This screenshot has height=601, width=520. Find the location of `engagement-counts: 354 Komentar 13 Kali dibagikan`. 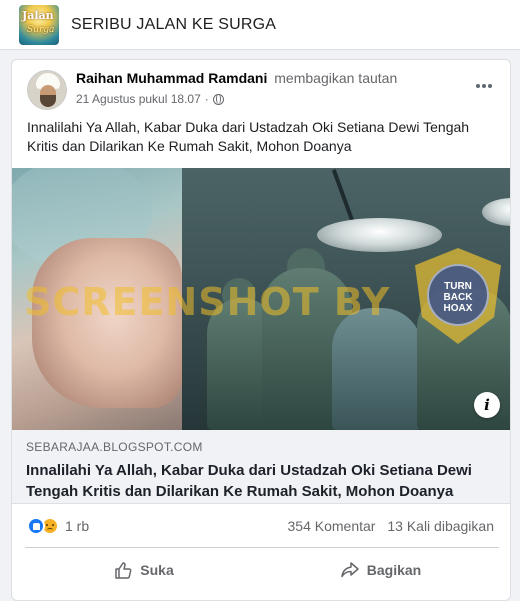

engagement-counts: 354 Komentar 13 Kali dibagikan is located at coordinates (387, 526).